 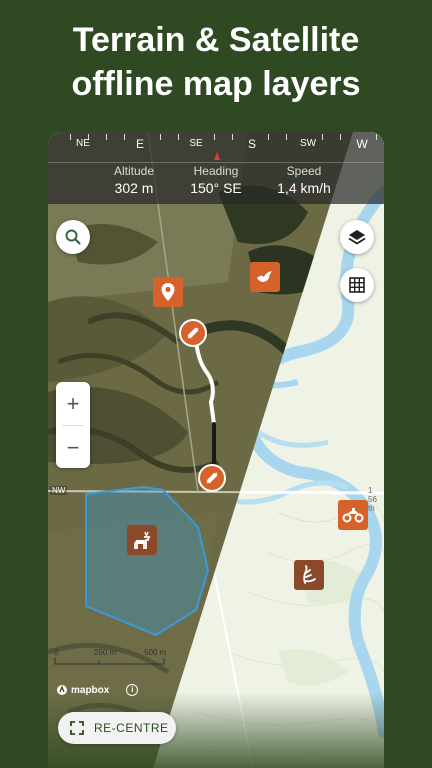 What do you see at coordinates (372, 499) in the screenshot?
I see `road-label-right: 1 56 th` at bounding box center [372, 499].